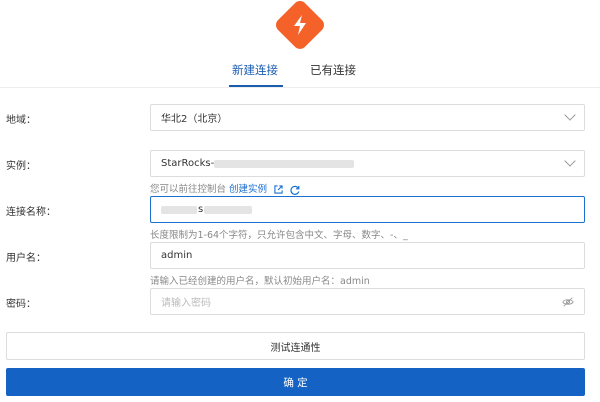 This screenshot has width=600, height=402. Describe the element at coordinates (21, 120) in the screenshot. I see `region-label: 地域：` at that location.